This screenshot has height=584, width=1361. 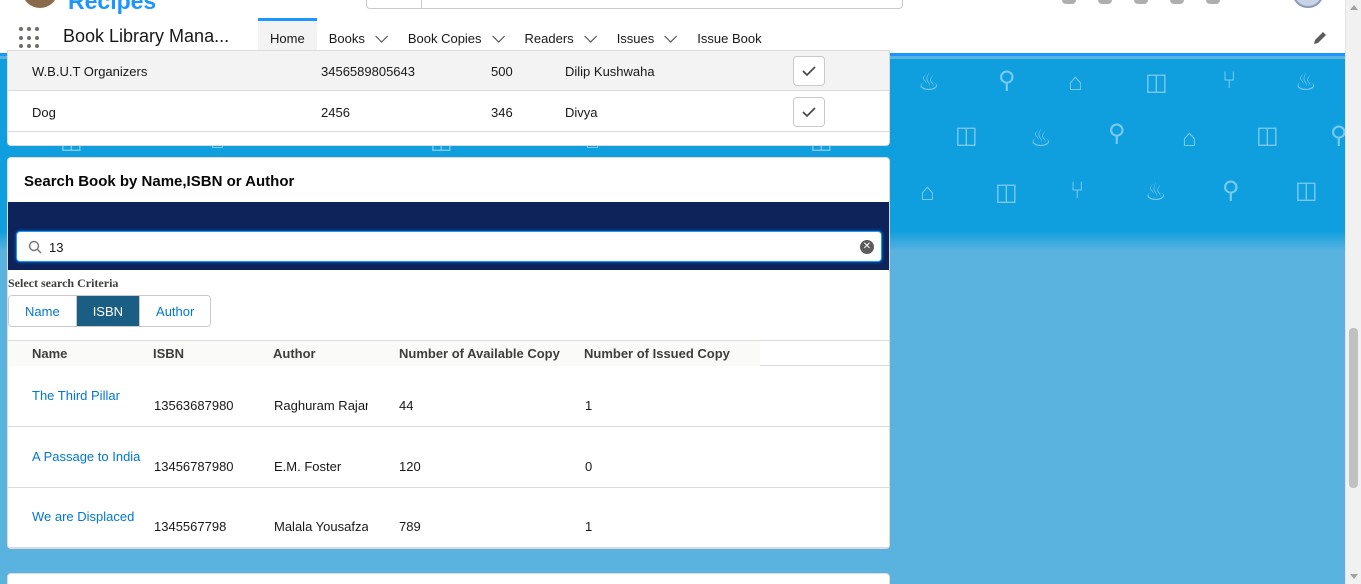 What do you see at coordinates (1354, 576) in the screenshot?
I see `scroll-down-icon` at bounding box center [1354, 576].